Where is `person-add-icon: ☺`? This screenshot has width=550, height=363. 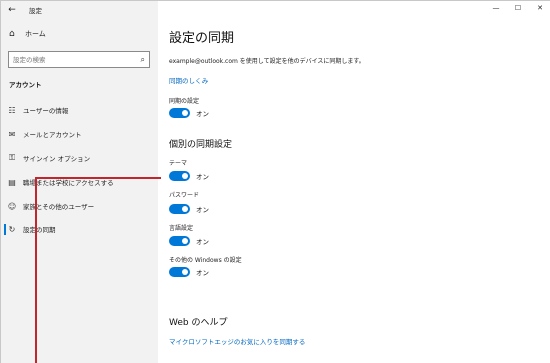
person-add-icon: ☺ is located at coordinates (12, 206).